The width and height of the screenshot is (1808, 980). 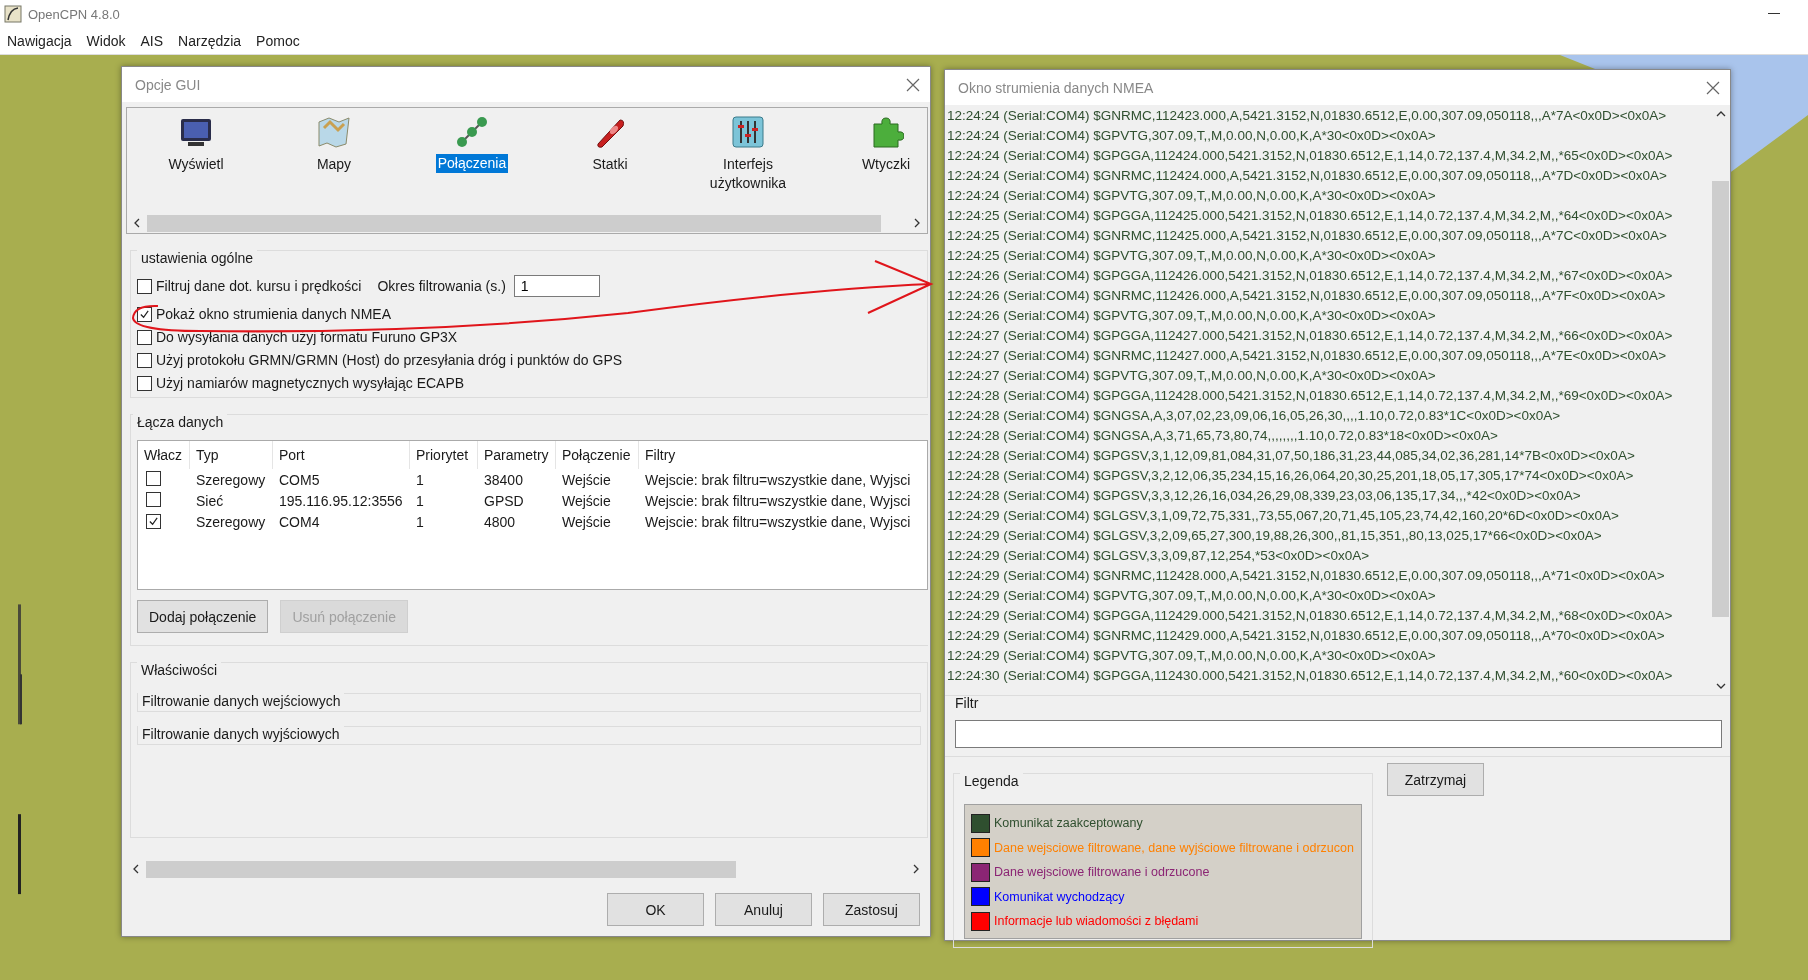 I want to click on legend-label: Dane wejsciowe filtrowane i odrzucone, so click(x=1102, y=872).